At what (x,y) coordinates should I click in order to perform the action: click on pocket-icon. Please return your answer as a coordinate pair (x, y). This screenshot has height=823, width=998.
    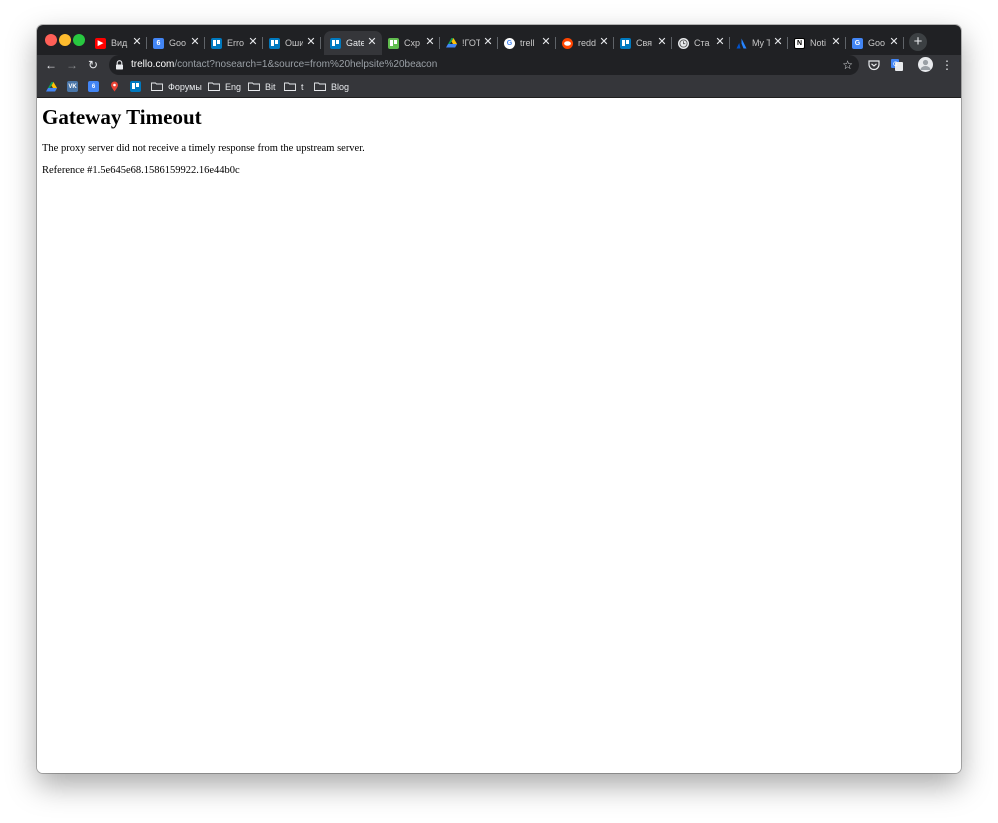
    Looking at the image, I should click on (874, 65).